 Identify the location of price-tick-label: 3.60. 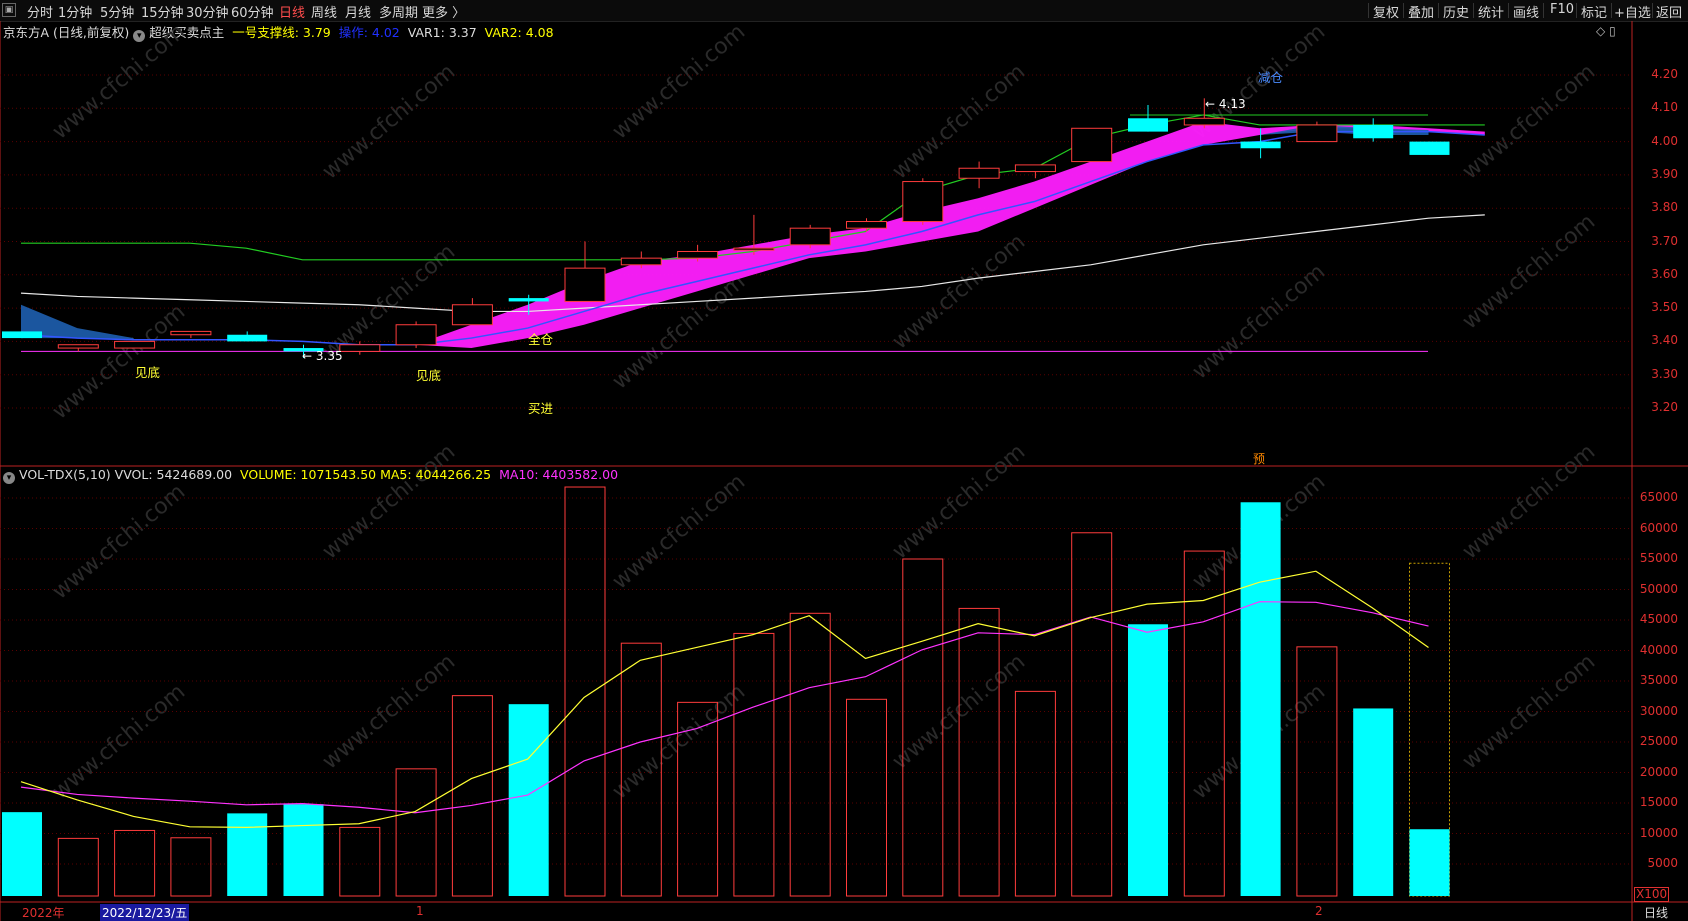
(1664, 273).